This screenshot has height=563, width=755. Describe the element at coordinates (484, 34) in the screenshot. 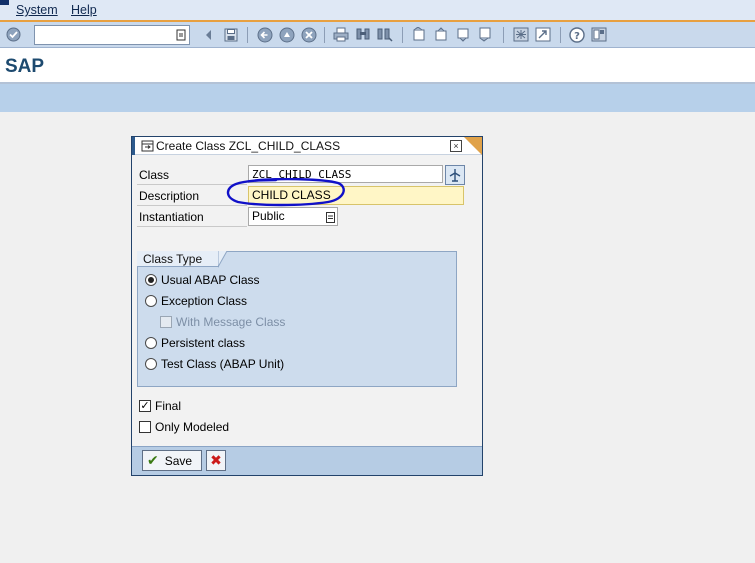

I see `last-page-icon` at that location.